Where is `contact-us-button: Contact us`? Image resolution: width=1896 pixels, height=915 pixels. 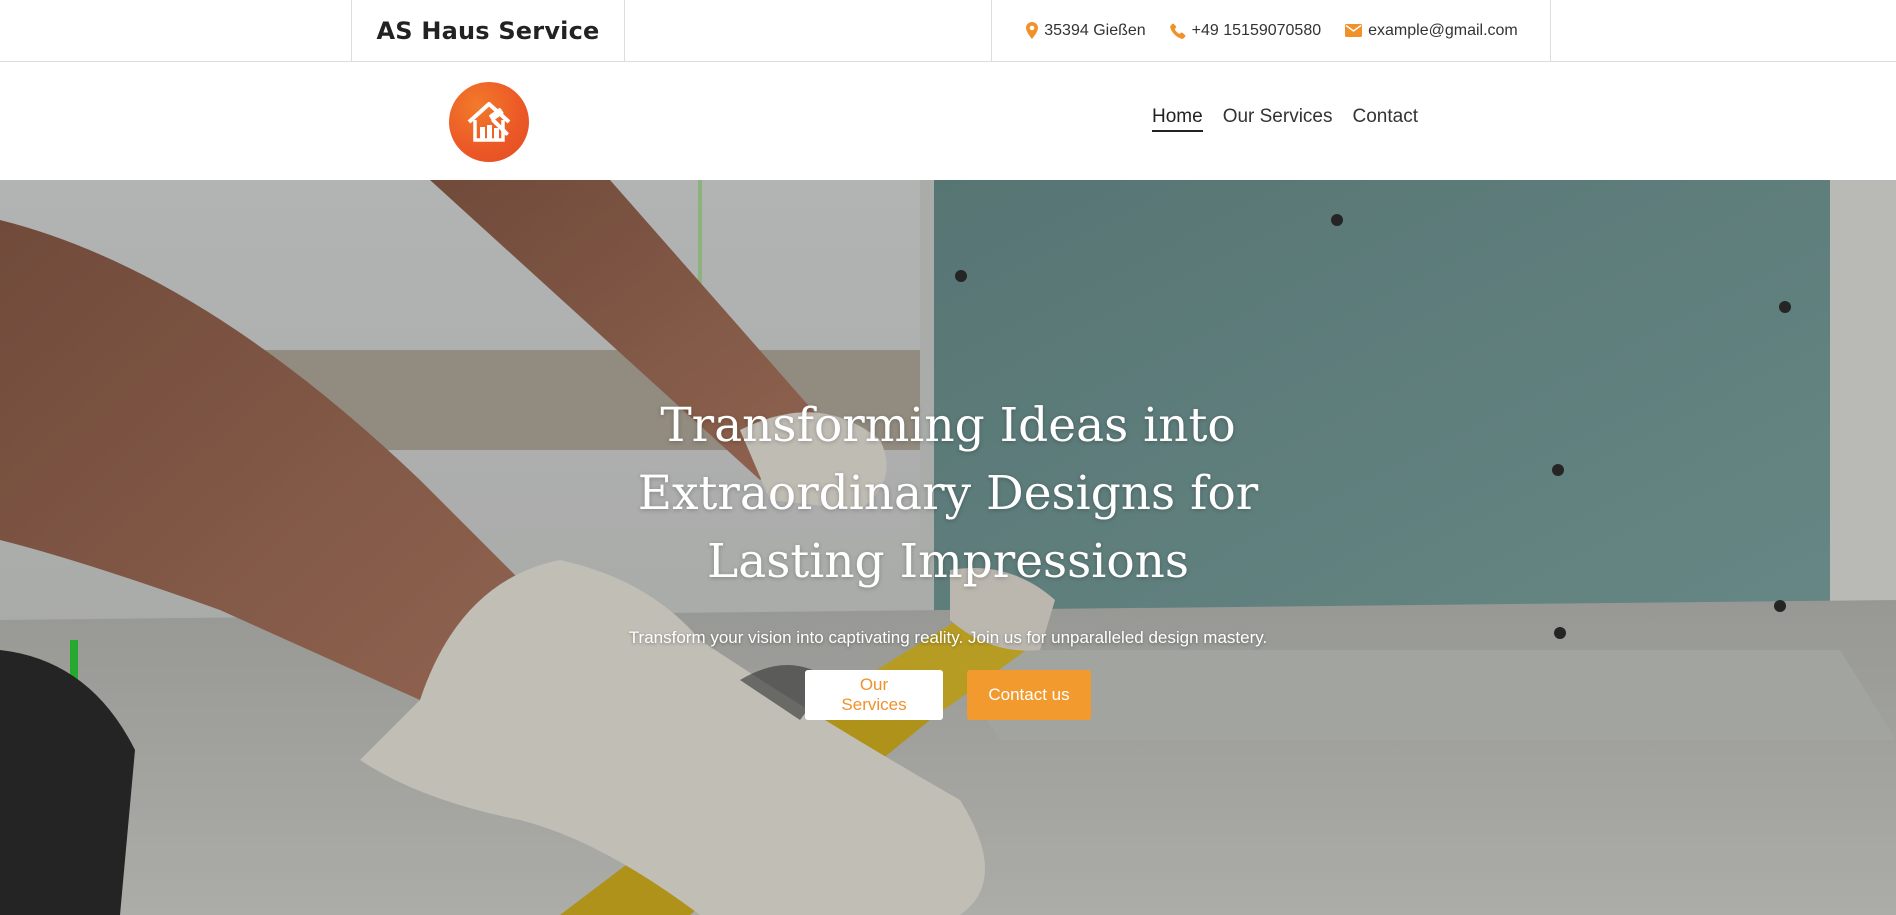 contact-us-button: Contact us is located at coordinates (1029, 695).